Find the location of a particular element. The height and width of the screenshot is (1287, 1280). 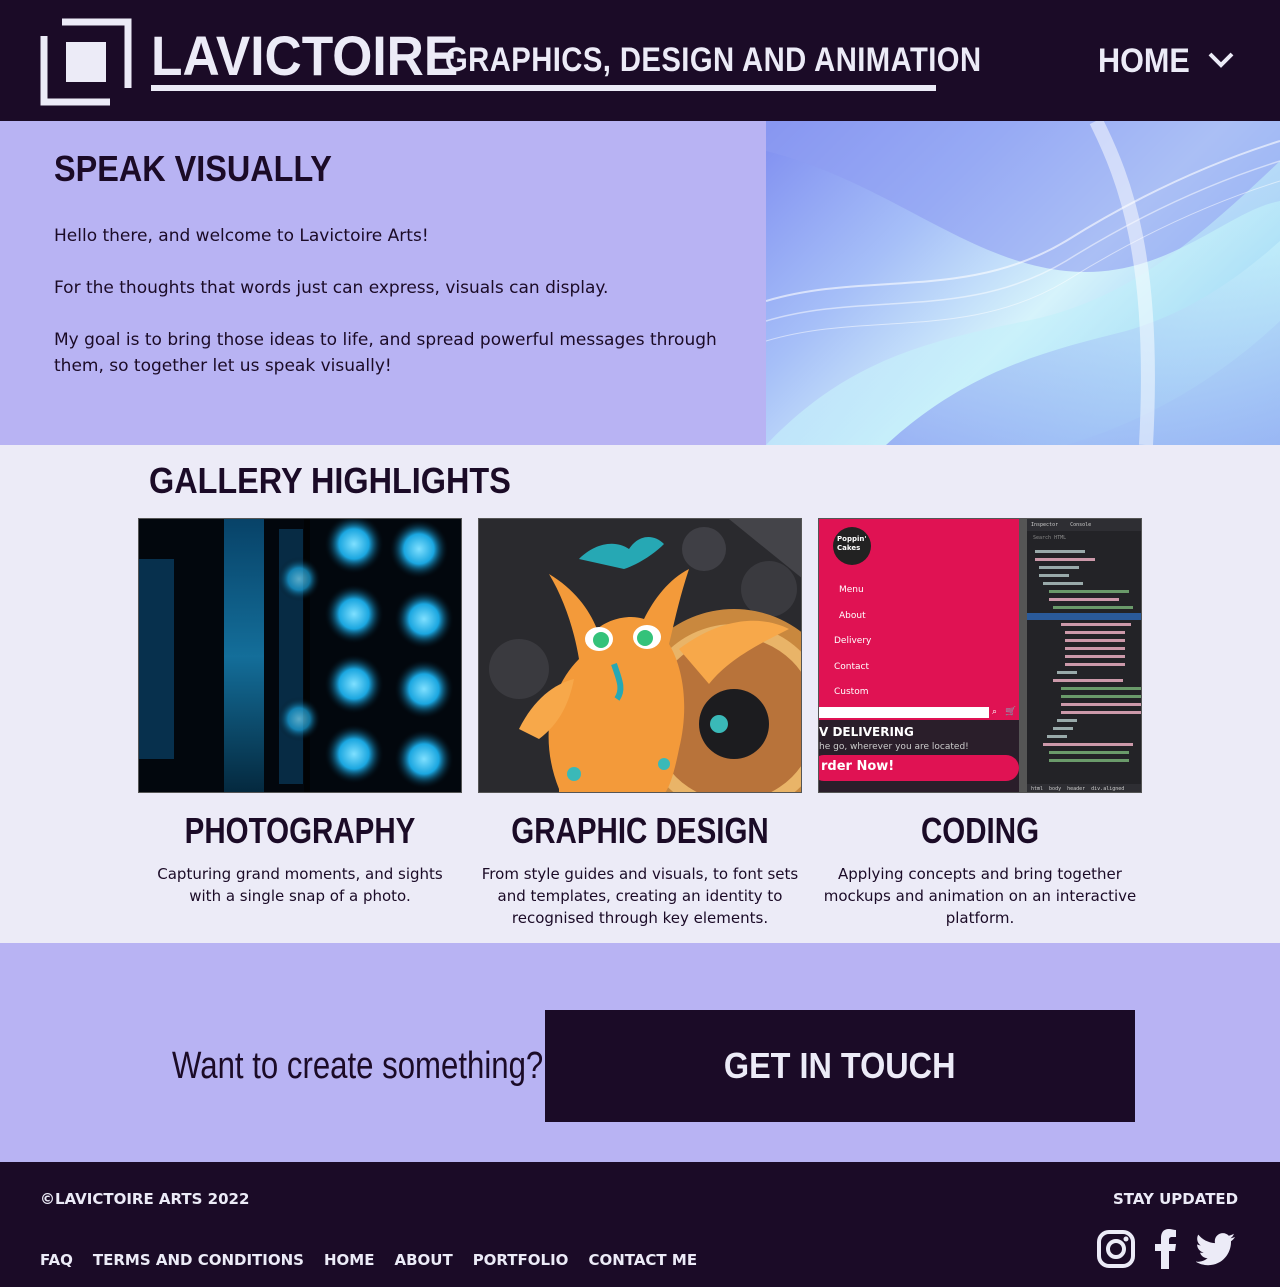

get-in-touch-label: GET IN TOUCH is located at coordinates (840, 1065).